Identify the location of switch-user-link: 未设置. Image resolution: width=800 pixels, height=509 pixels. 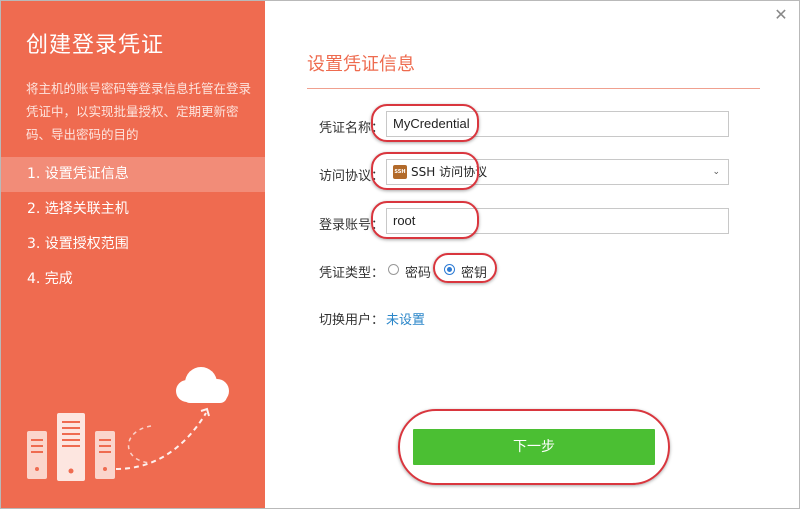
(405, 318).